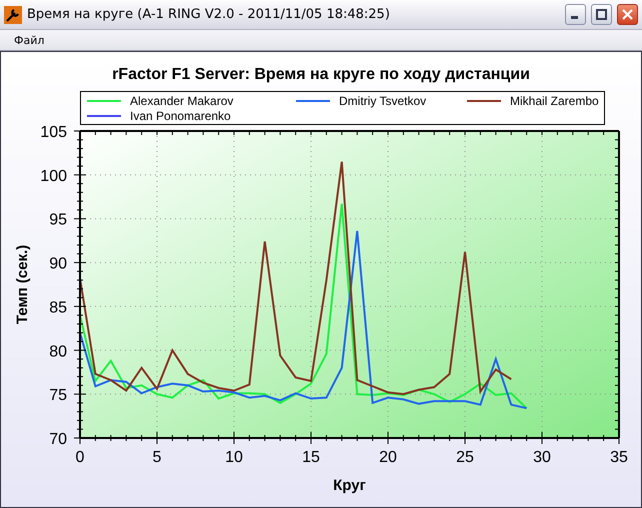 The width and height of the screenshot is (642, 508). Describe the element at coordinates (185, 115) in the screenshot. I see `legend-item: Ivan Ponomarenko` at that location.